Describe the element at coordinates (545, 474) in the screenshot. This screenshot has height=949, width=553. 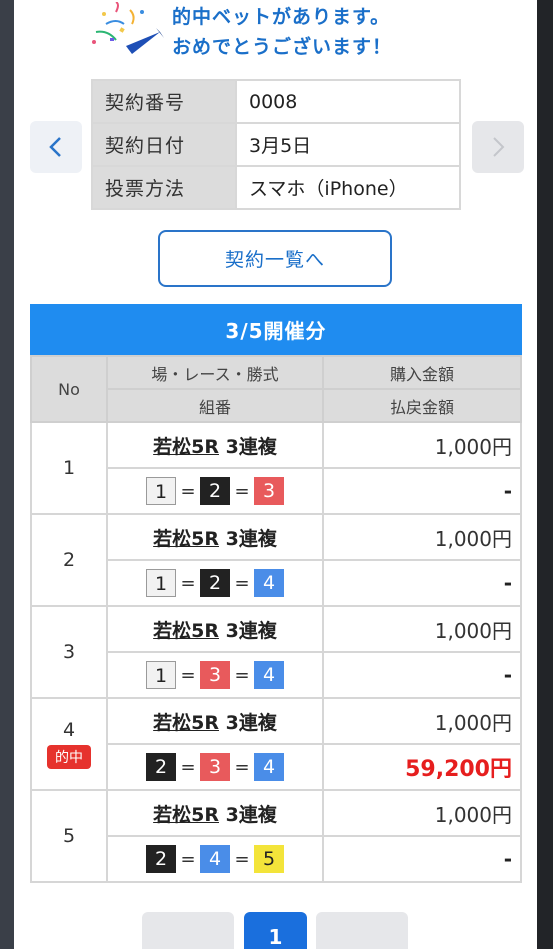
I see `backdrop-right` at that location.